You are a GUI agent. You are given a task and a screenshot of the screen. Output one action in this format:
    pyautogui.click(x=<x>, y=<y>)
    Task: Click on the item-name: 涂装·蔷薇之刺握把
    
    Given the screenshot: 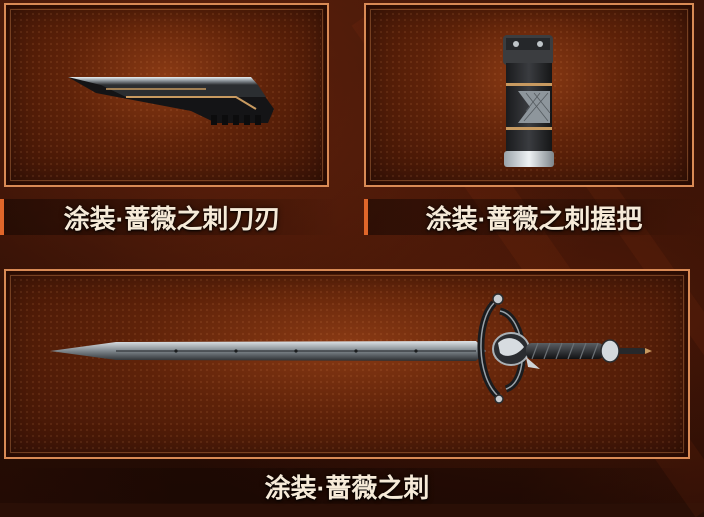 What is the action you would take?
    pyautogui.click(x=534, y=218)
    